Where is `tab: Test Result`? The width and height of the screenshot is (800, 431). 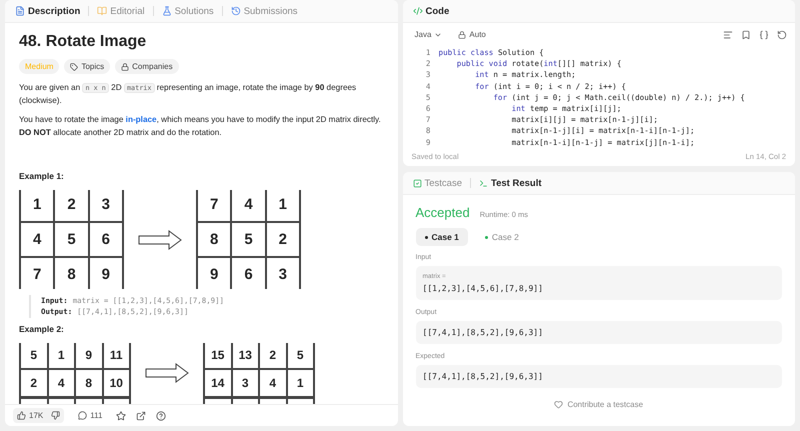
tab: Test Result is located at coordinates (510, 183).